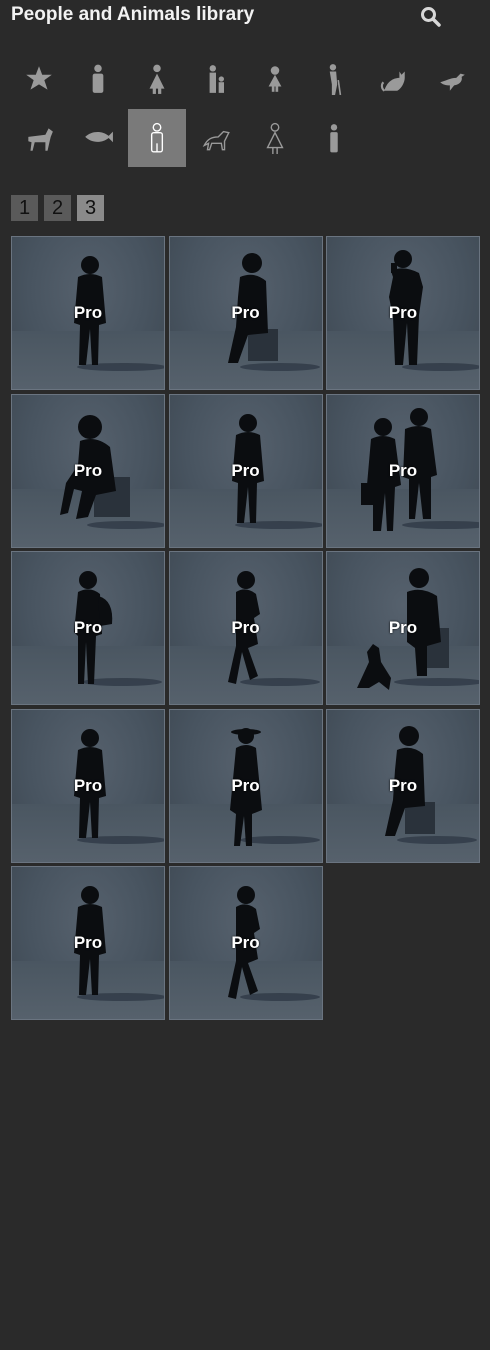 The height and width of the screenshot is (1350, 490). I want to click on elderly-icon, so click(334, 79).